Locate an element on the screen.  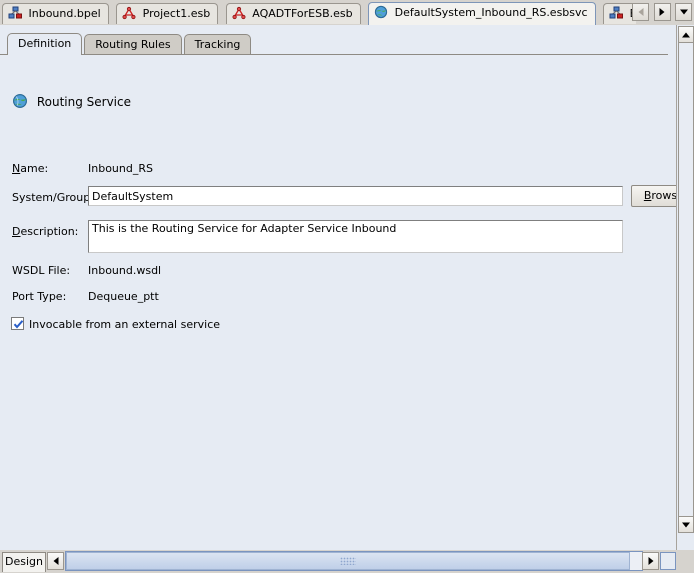
editor-tab-label: DefaultSystem_Inbound_RS.esbsvc is located at coordinates (491, 12).